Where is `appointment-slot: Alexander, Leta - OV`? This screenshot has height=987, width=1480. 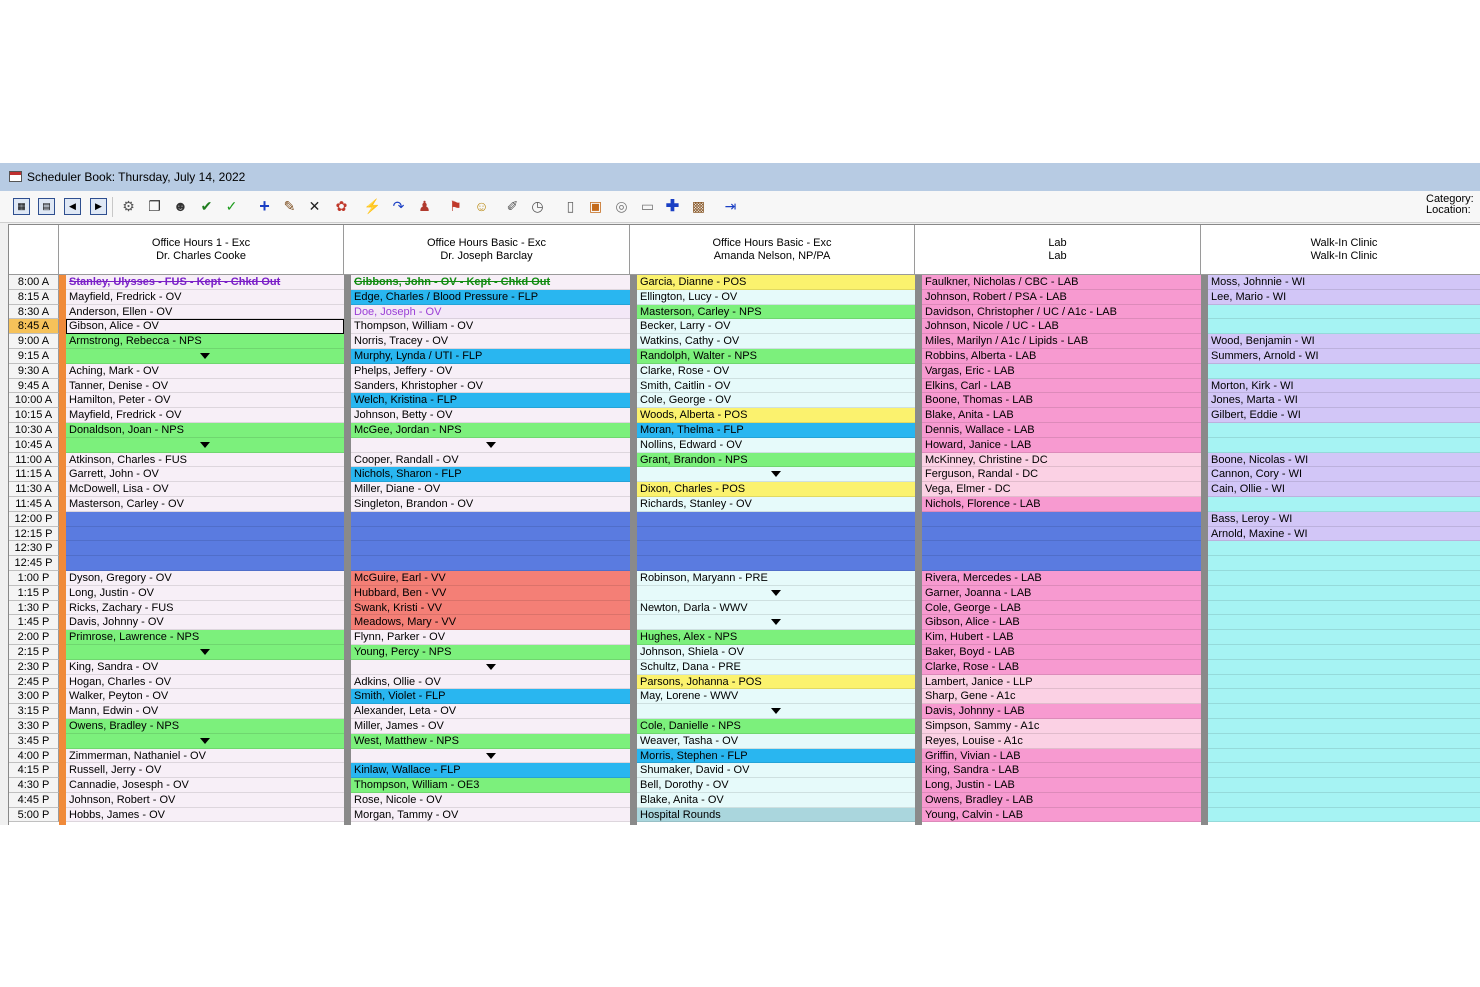 appointment-slot: Alexander, Leta - OV is located at coordinates (490, 711).